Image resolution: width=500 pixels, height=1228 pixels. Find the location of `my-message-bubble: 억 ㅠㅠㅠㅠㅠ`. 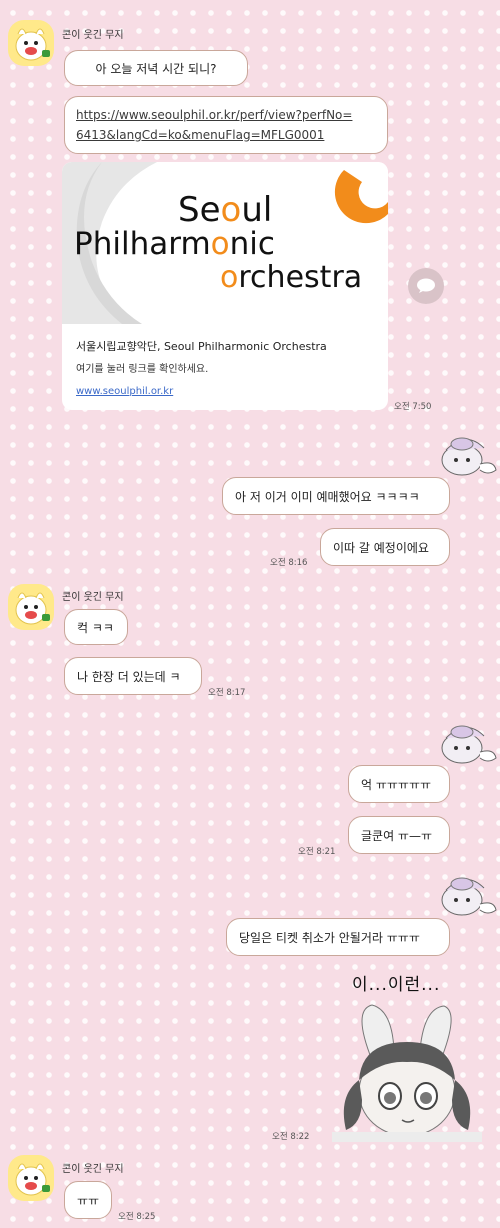

my-message-bubble: 억 ㅠㅠㅠㅠㅠ is located at coordinates (399, 784).